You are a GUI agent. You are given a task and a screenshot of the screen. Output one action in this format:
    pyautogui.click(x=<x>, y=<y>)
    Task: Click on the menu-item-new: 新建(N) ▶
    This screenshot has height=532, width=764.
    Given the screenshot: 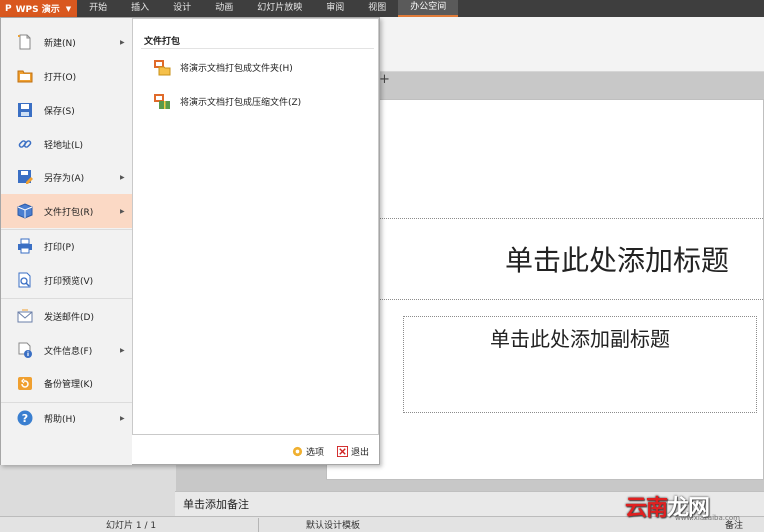 What is the action you would take?
    pyautogui.click(x=66, y=42)
    